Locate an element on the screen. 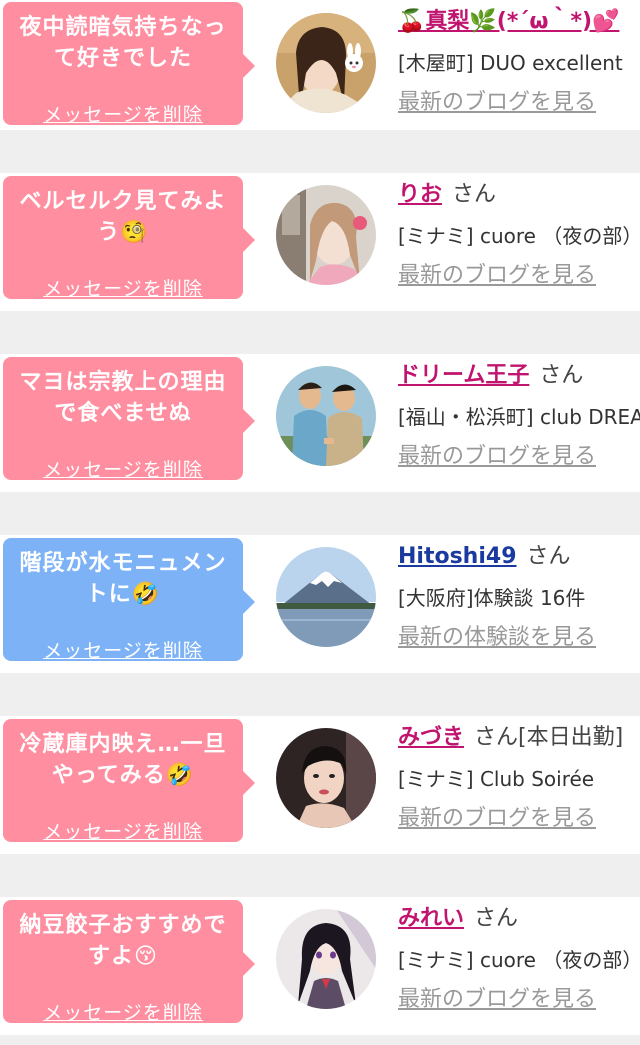 This screenshot has width=640, height=1045. sender-info: Hitoshi49 さん [大阪府]体験談 16件 最新の体験談を見る is located at coordinates (519, 596).